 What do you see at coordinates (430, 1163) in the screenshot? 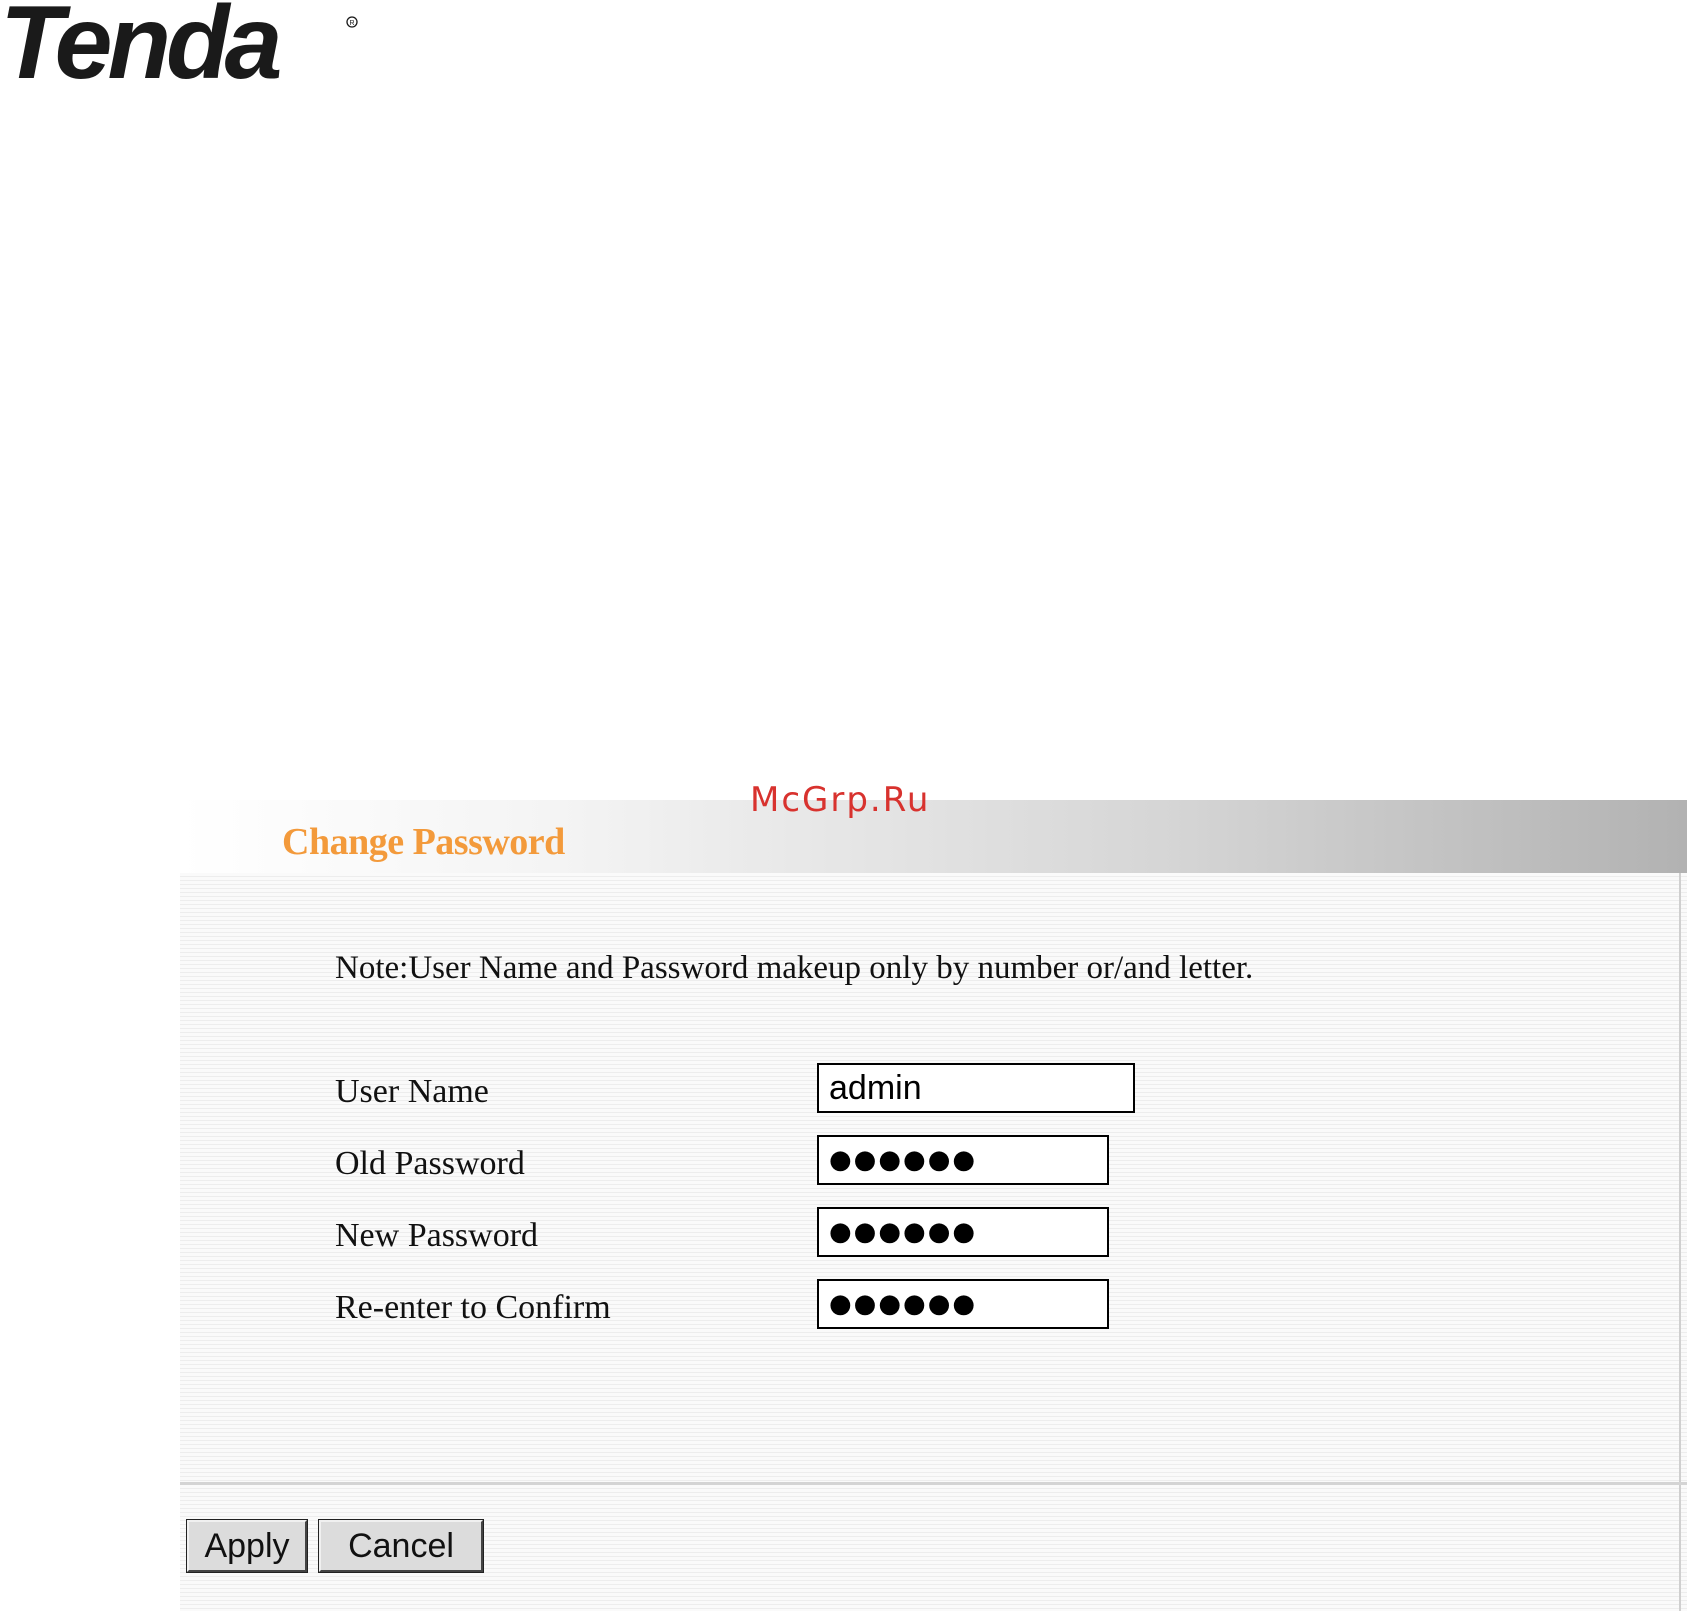
I see `old-password-label: Old Password` at bounding box center [430, 1163].